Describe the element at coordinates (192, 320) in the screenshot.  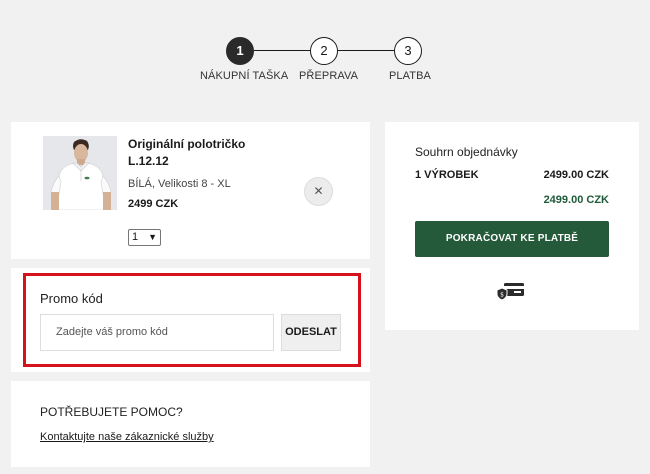
I see `promo-highlight-outline` at that location.